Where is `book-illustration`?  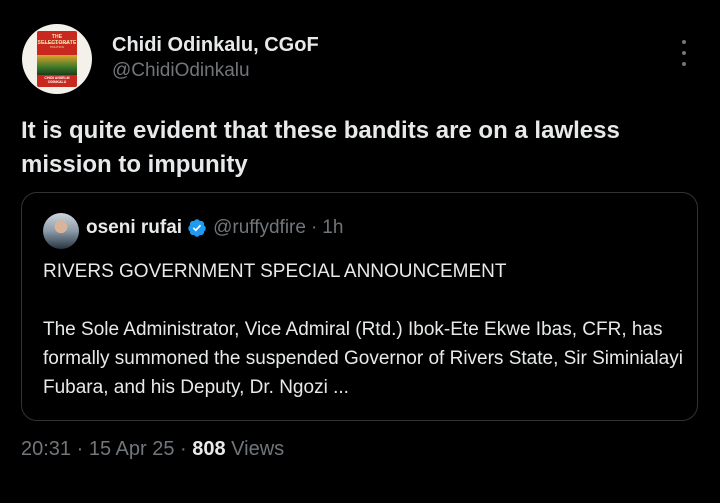 book-illustration is located at coordinates (57, 65).